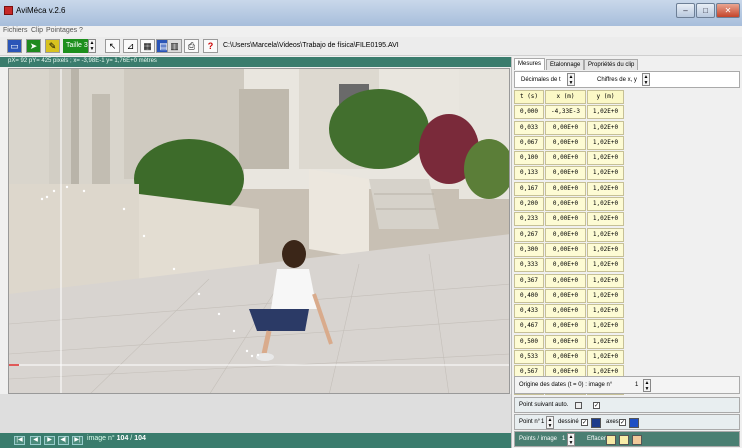  I want to click on image-total: 104, so click(140, 438).